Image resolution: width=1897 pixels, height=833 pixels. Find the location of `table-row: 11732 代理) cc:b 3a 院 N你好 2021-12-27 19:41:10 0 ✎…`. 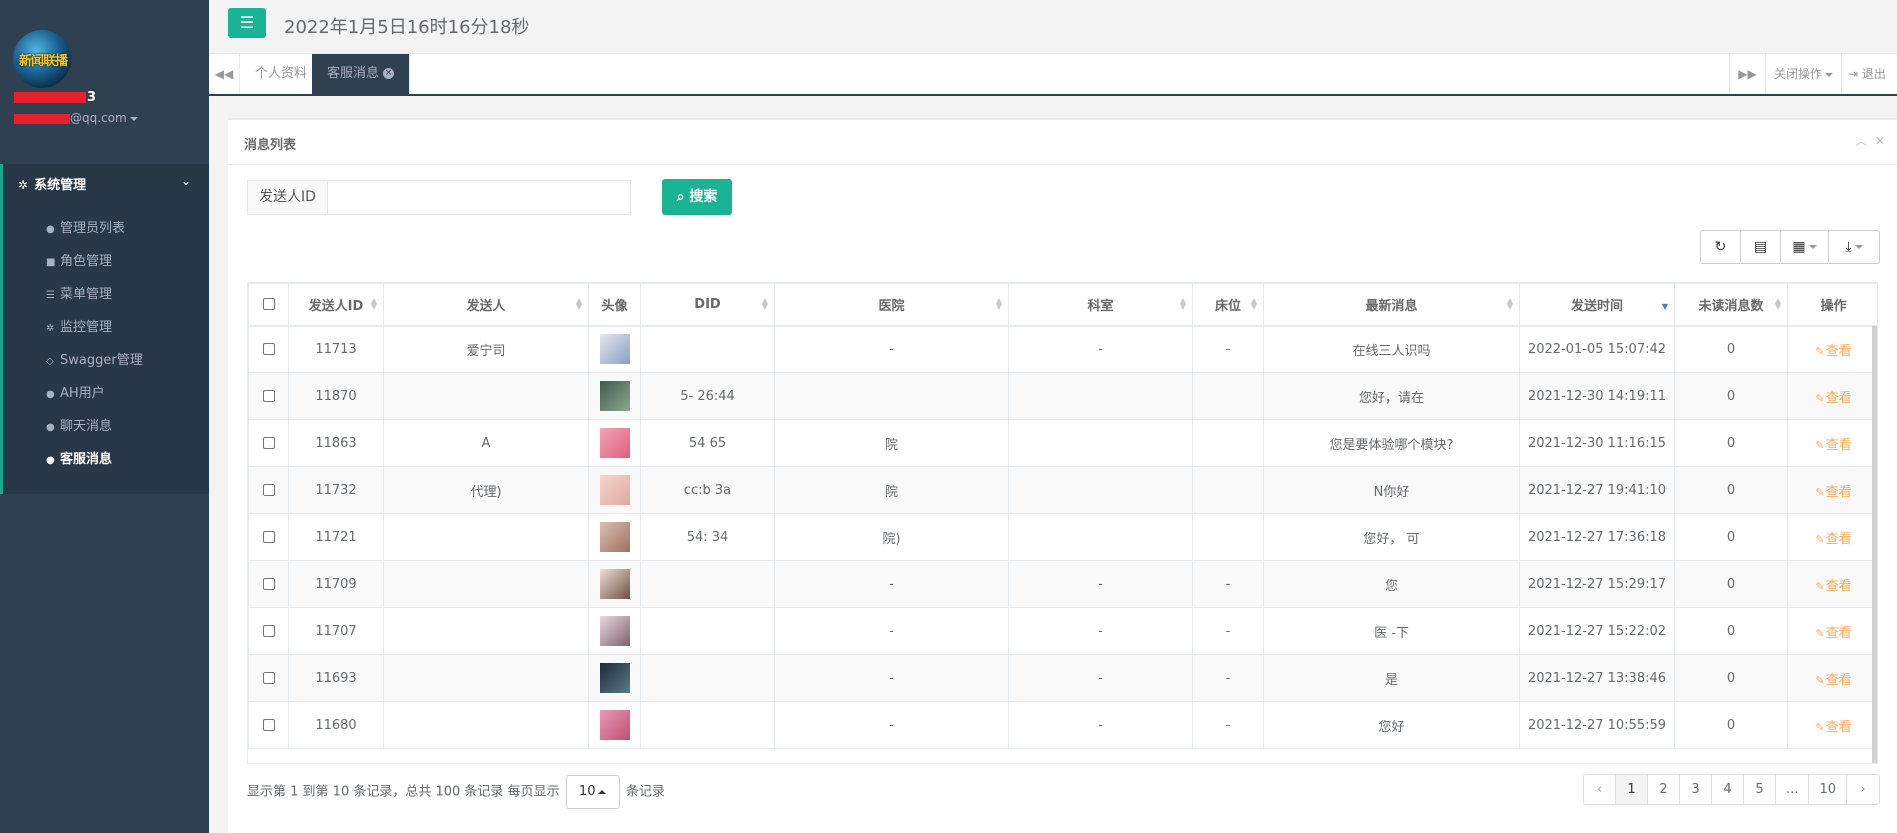

table-row: 11732 代理) cc:b 3a 院 N你好 2021-12-27 19:41:10 0 ✎… is located at coordinates (1062, 490).